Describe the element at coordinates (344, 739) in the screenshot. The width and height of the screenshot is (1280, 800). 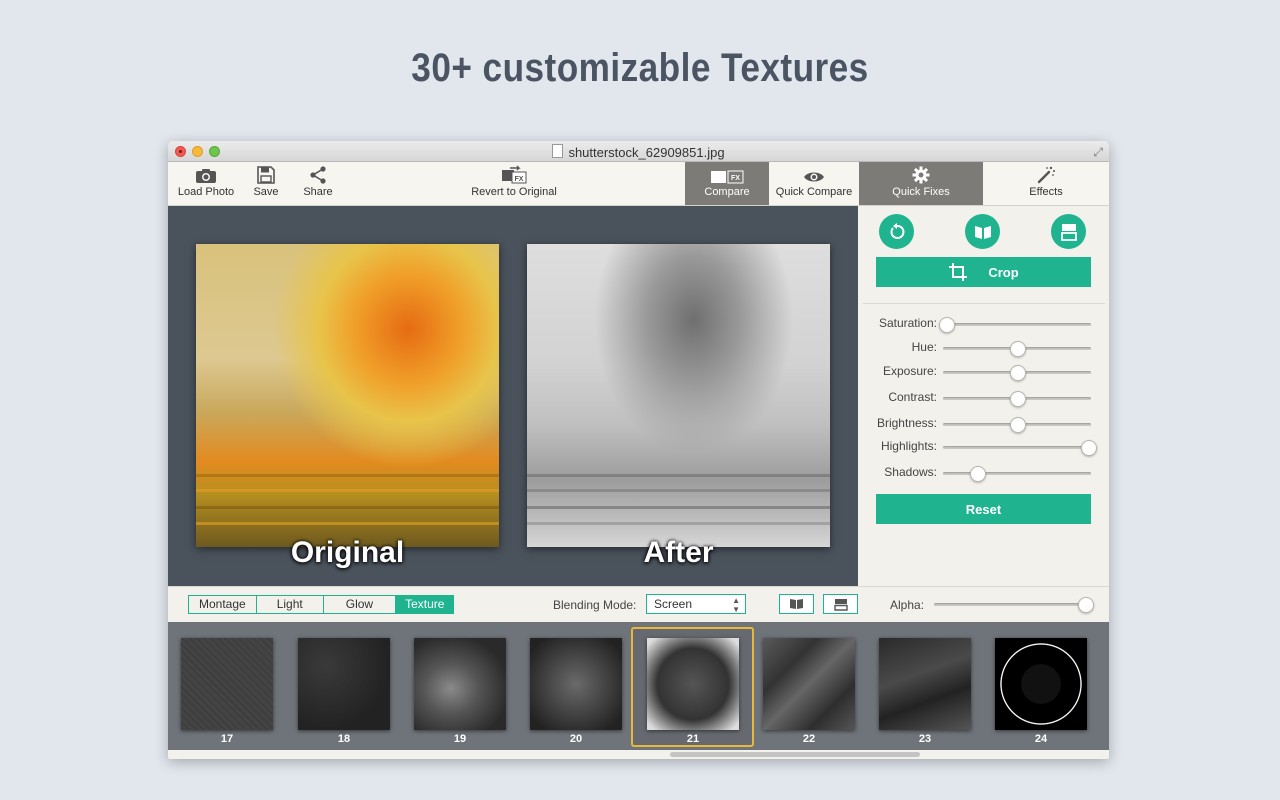
I see `texture-number: 18` at that location.